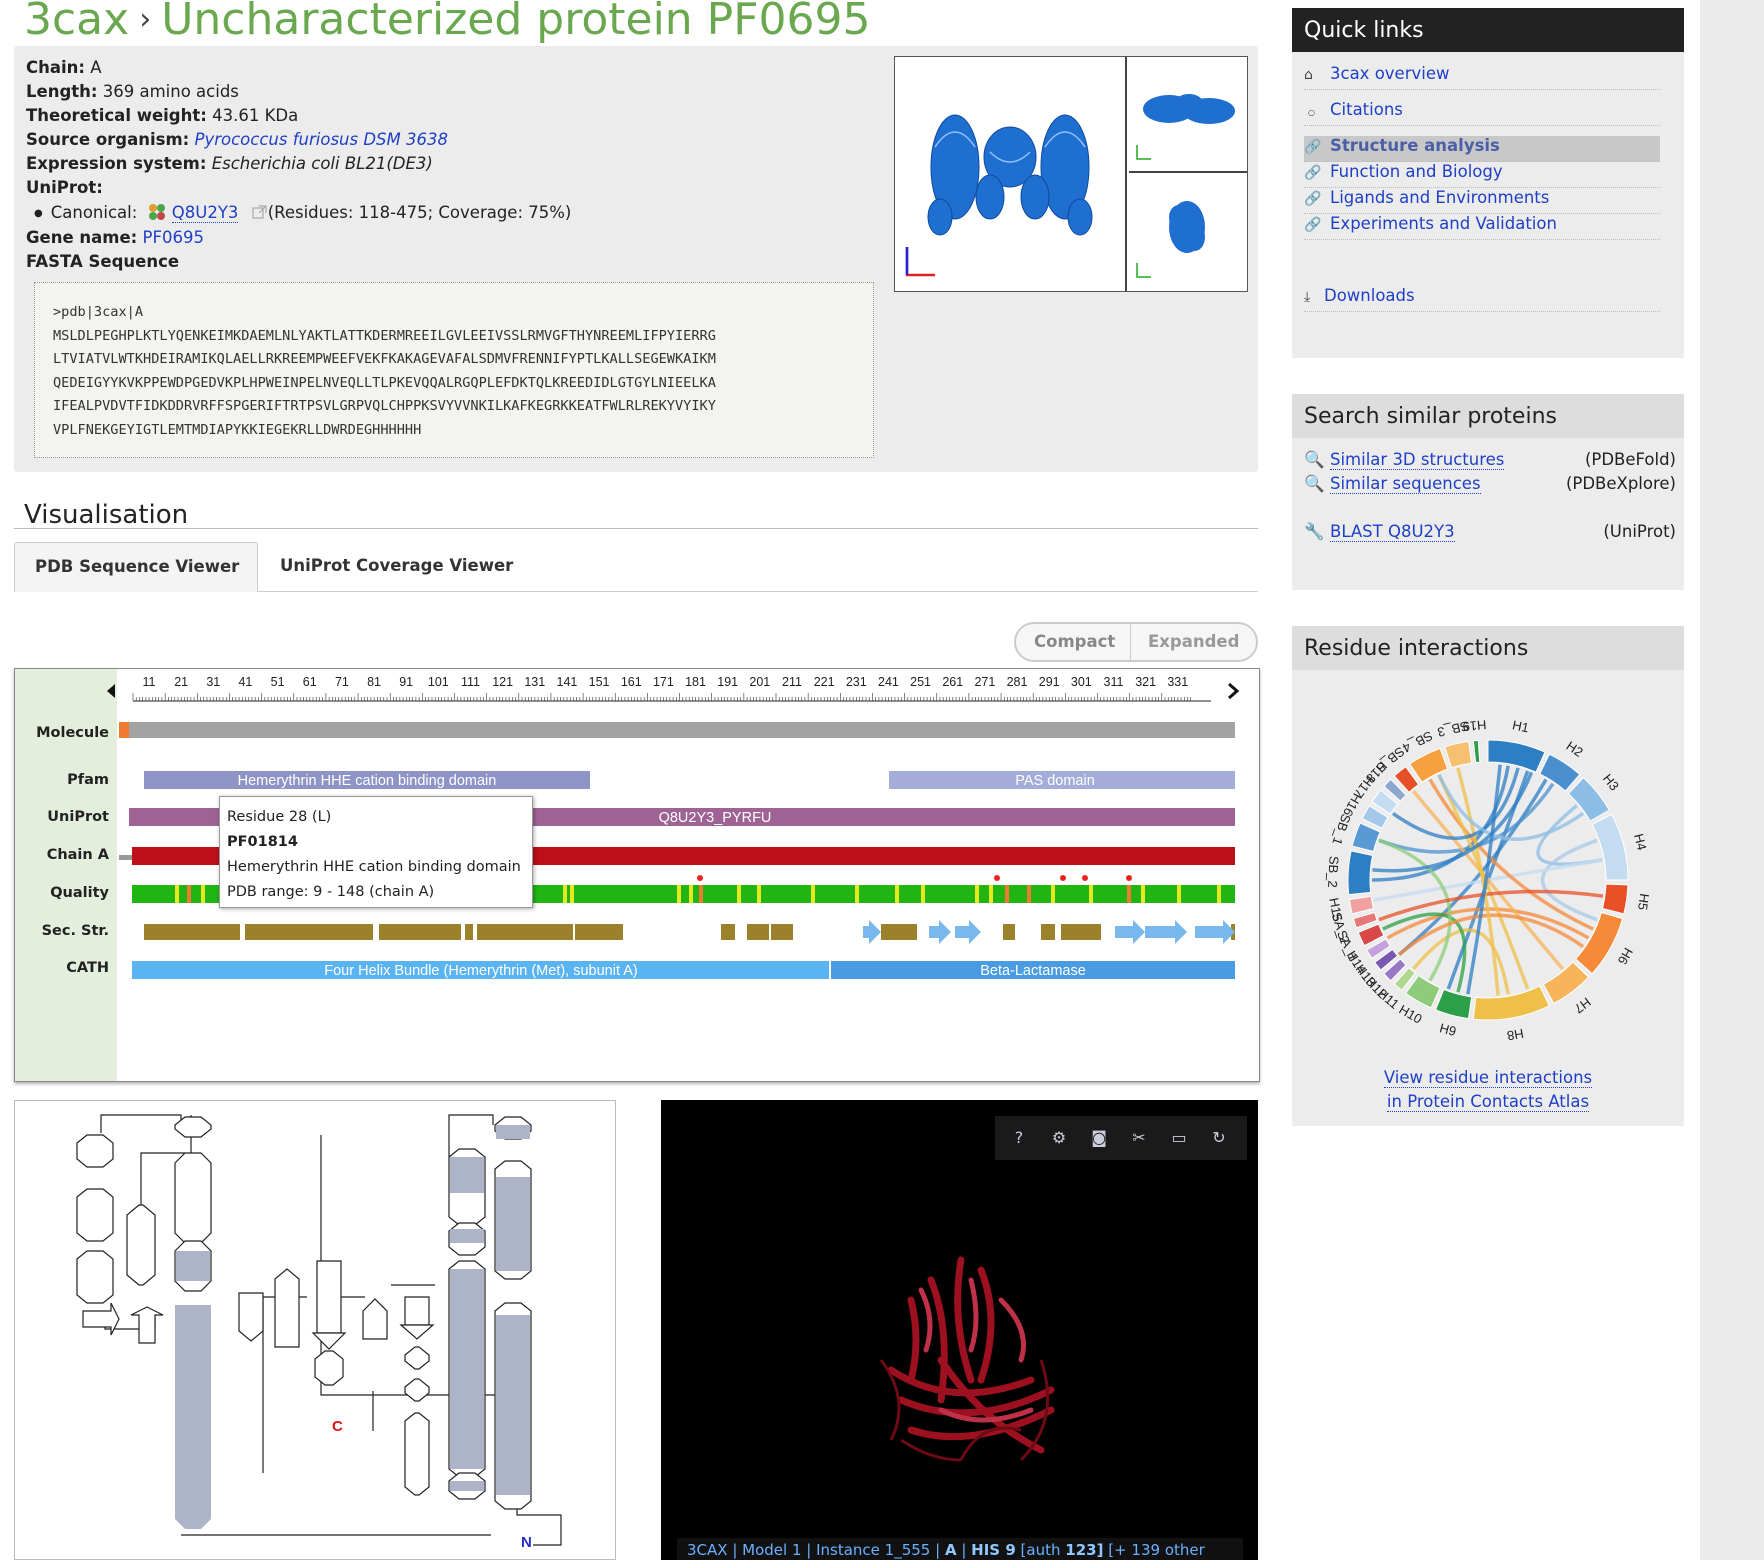  What do you see at coordinates (1188, 233) in the screenshot?
I see `structure-side-view` at bounding box center [1188, 233].